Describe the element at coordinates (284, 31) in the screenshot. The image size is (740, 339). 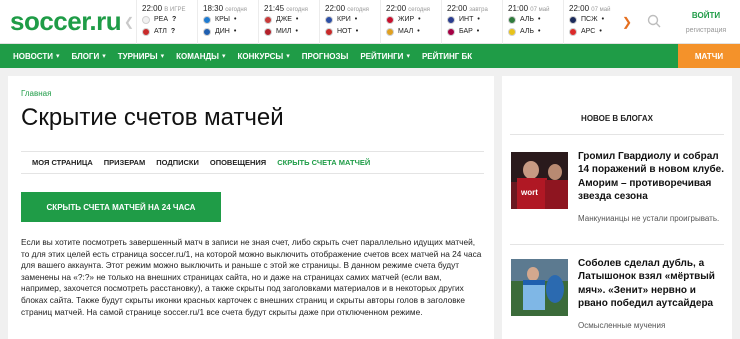
I see `team-name: МИЛ` at that location.